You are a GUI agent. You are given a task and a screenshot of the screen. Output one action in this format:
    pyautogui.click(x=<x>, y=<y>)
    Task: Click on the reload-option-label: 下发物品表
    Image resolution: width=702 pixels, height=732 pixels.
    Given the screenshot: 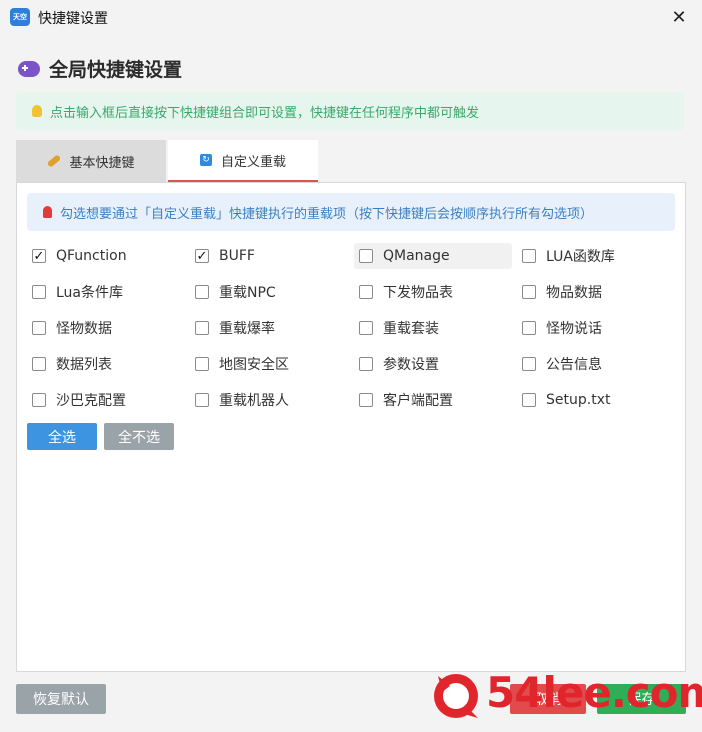 What is the action you would take?
    pyautogui.click(x=418, y=293)
    